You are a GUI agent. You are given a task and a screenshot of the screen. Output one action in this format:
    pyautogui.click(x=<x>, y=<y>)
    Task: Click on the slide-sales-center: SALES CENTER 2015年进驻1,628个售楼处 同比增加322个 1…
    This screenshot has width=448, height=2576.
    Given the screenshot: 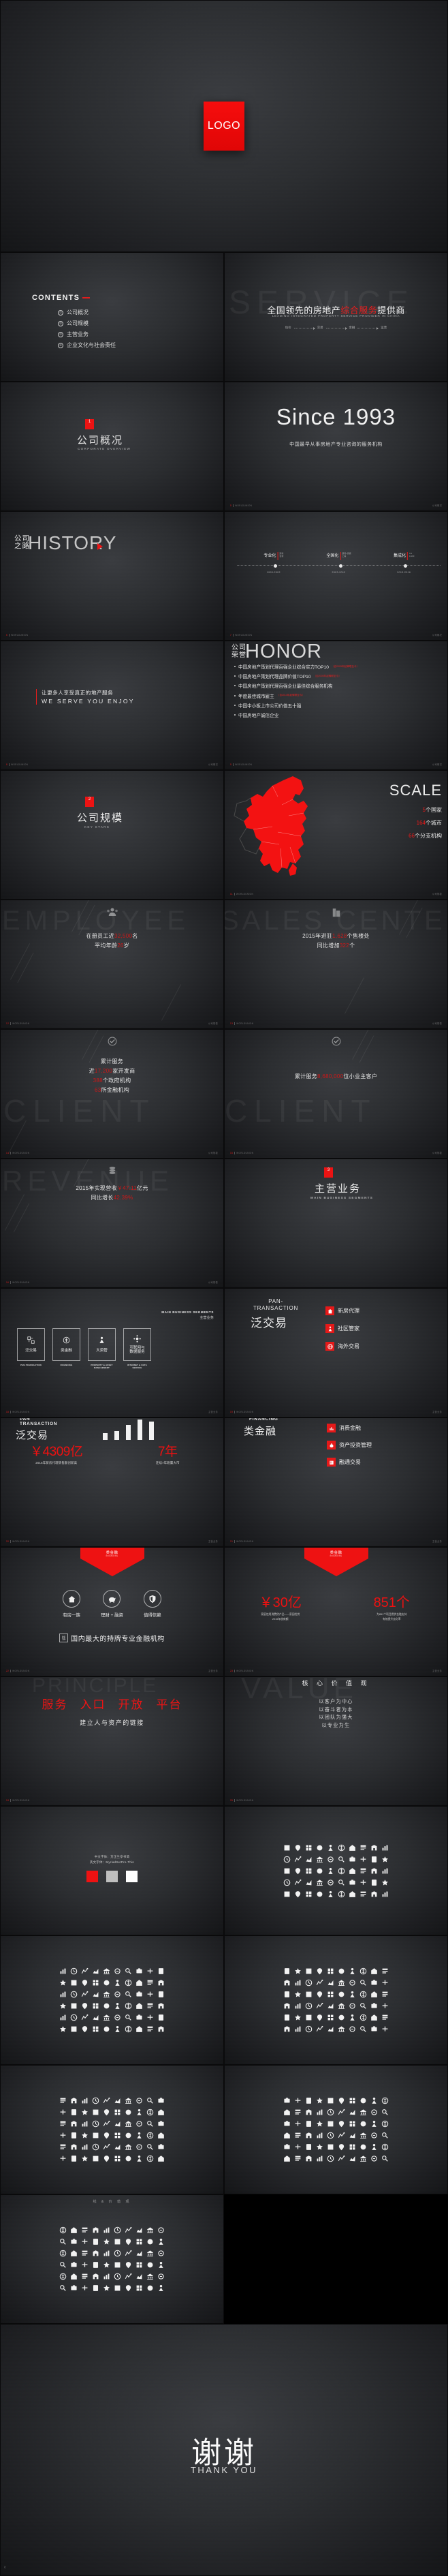 What is the action you would take?
    pyautogui.click(x=336, y=964)
    